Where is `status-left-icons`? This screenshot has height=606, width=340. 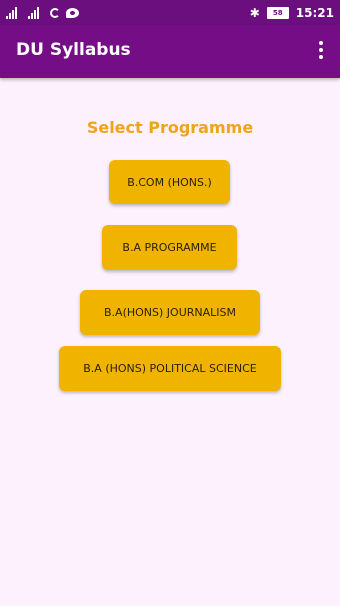
status-left-icons is located at coordinates (42, 12).